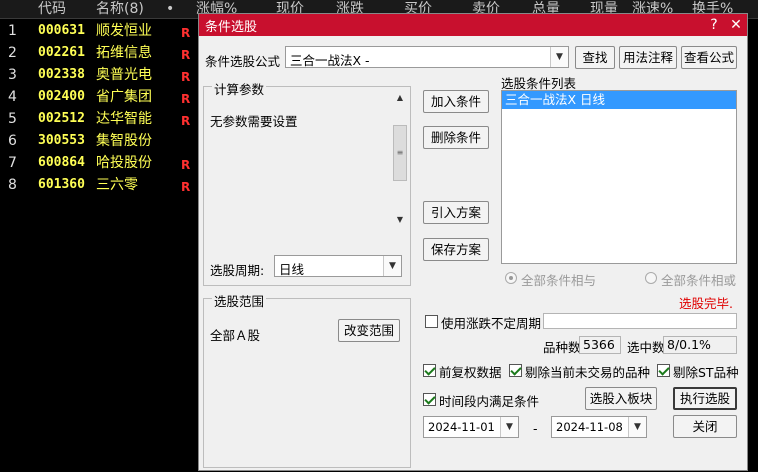 The image size is (758, 472). I want to click on stock-name: 省广集团, so click(124, 97).